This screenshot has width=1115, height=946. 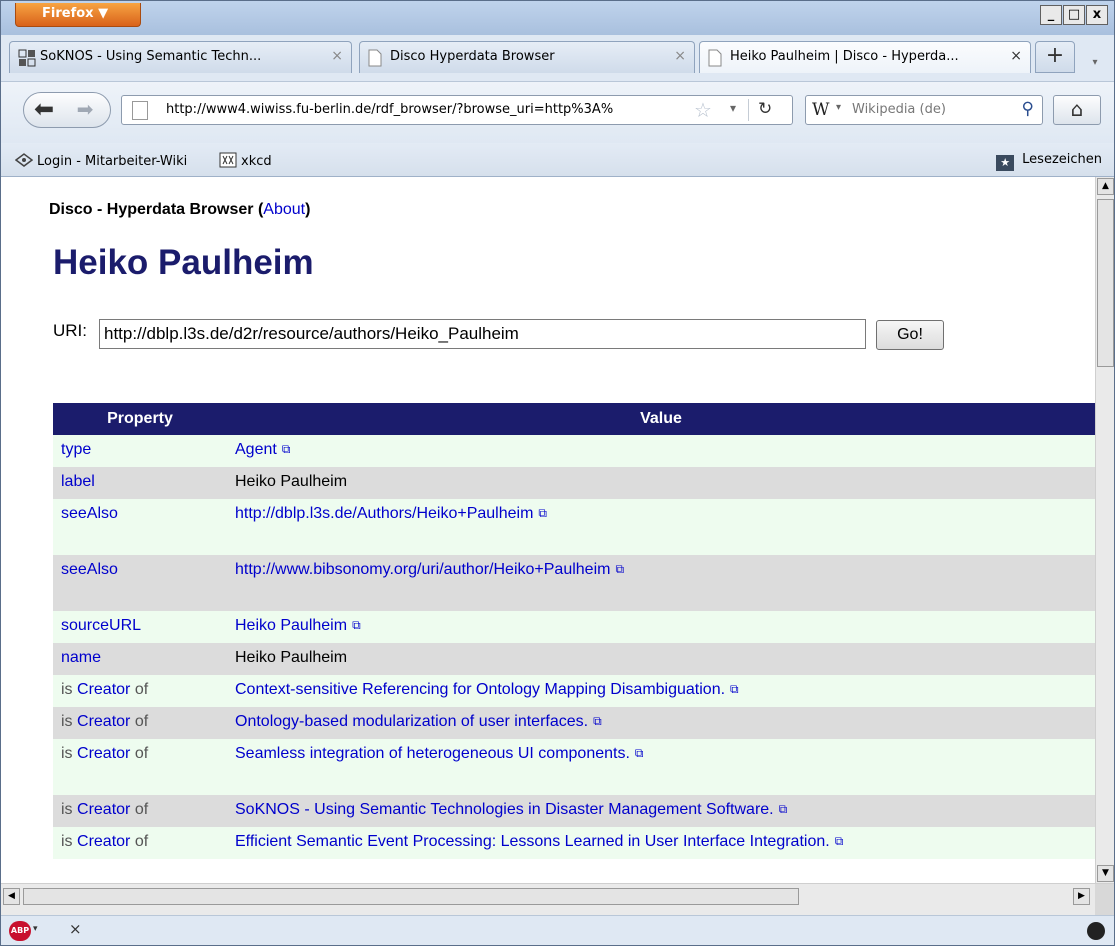 I want to click on reload-icon: ↻, so click(x=765, y=109).